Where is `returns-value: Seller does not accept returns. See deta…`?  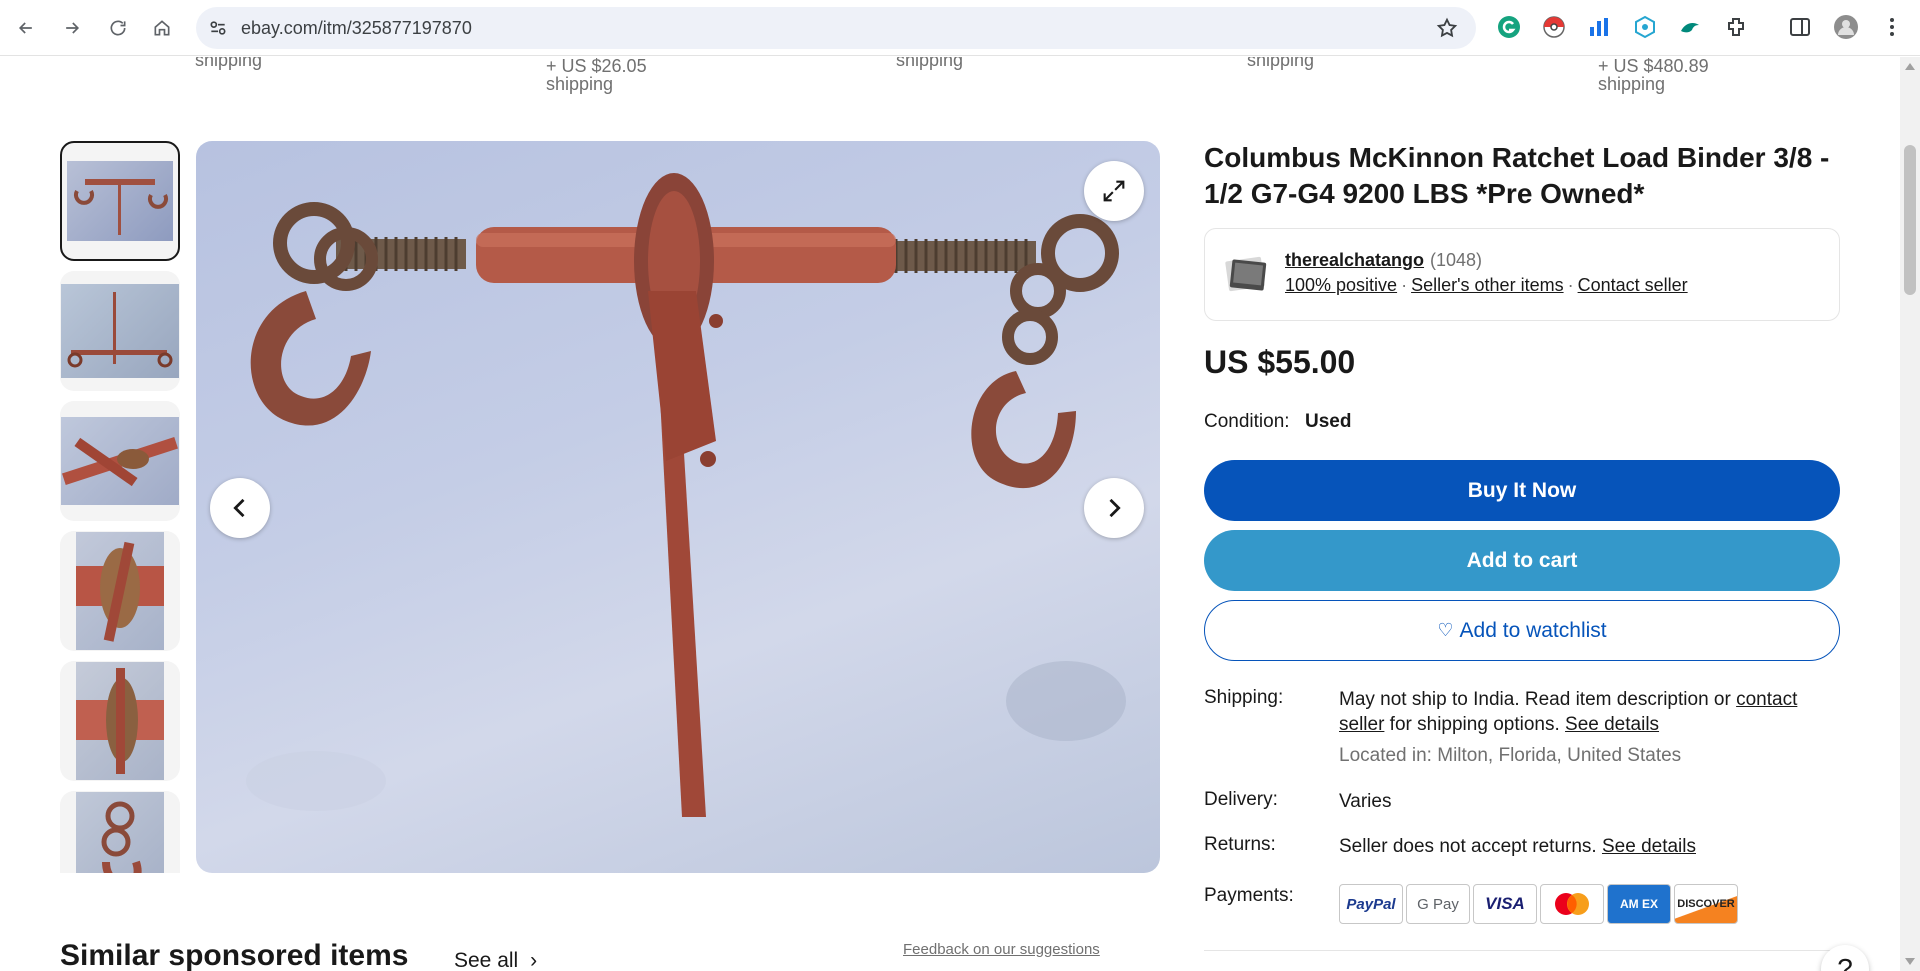 returns-value: Seller does not accept returns. See deta… is located at coordinates (1589, 846).